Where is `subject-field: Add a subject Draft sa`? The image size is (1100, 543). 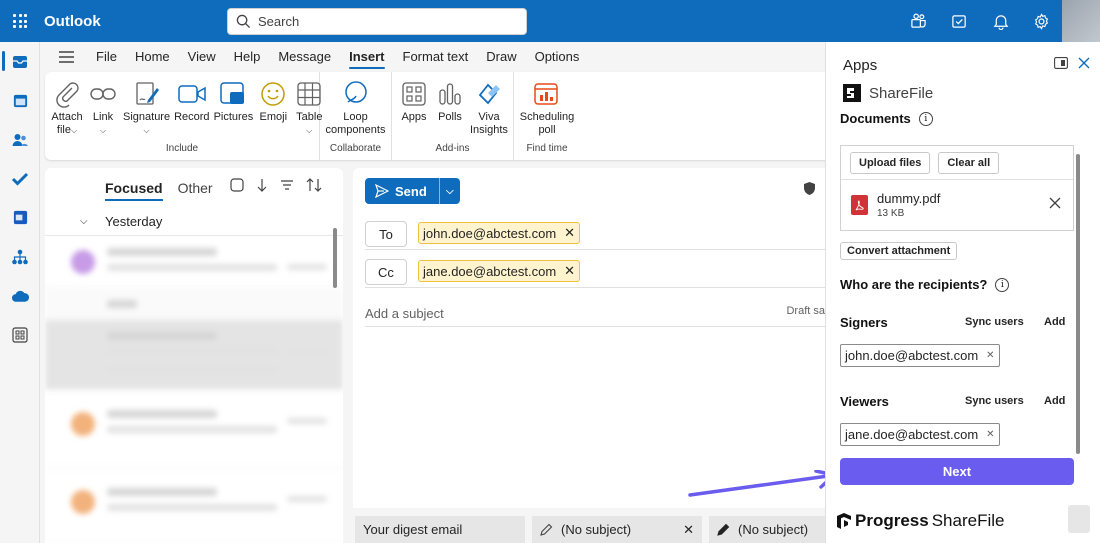 subject-field: Add a subject Draft sa is located at coordinates (595, 314).